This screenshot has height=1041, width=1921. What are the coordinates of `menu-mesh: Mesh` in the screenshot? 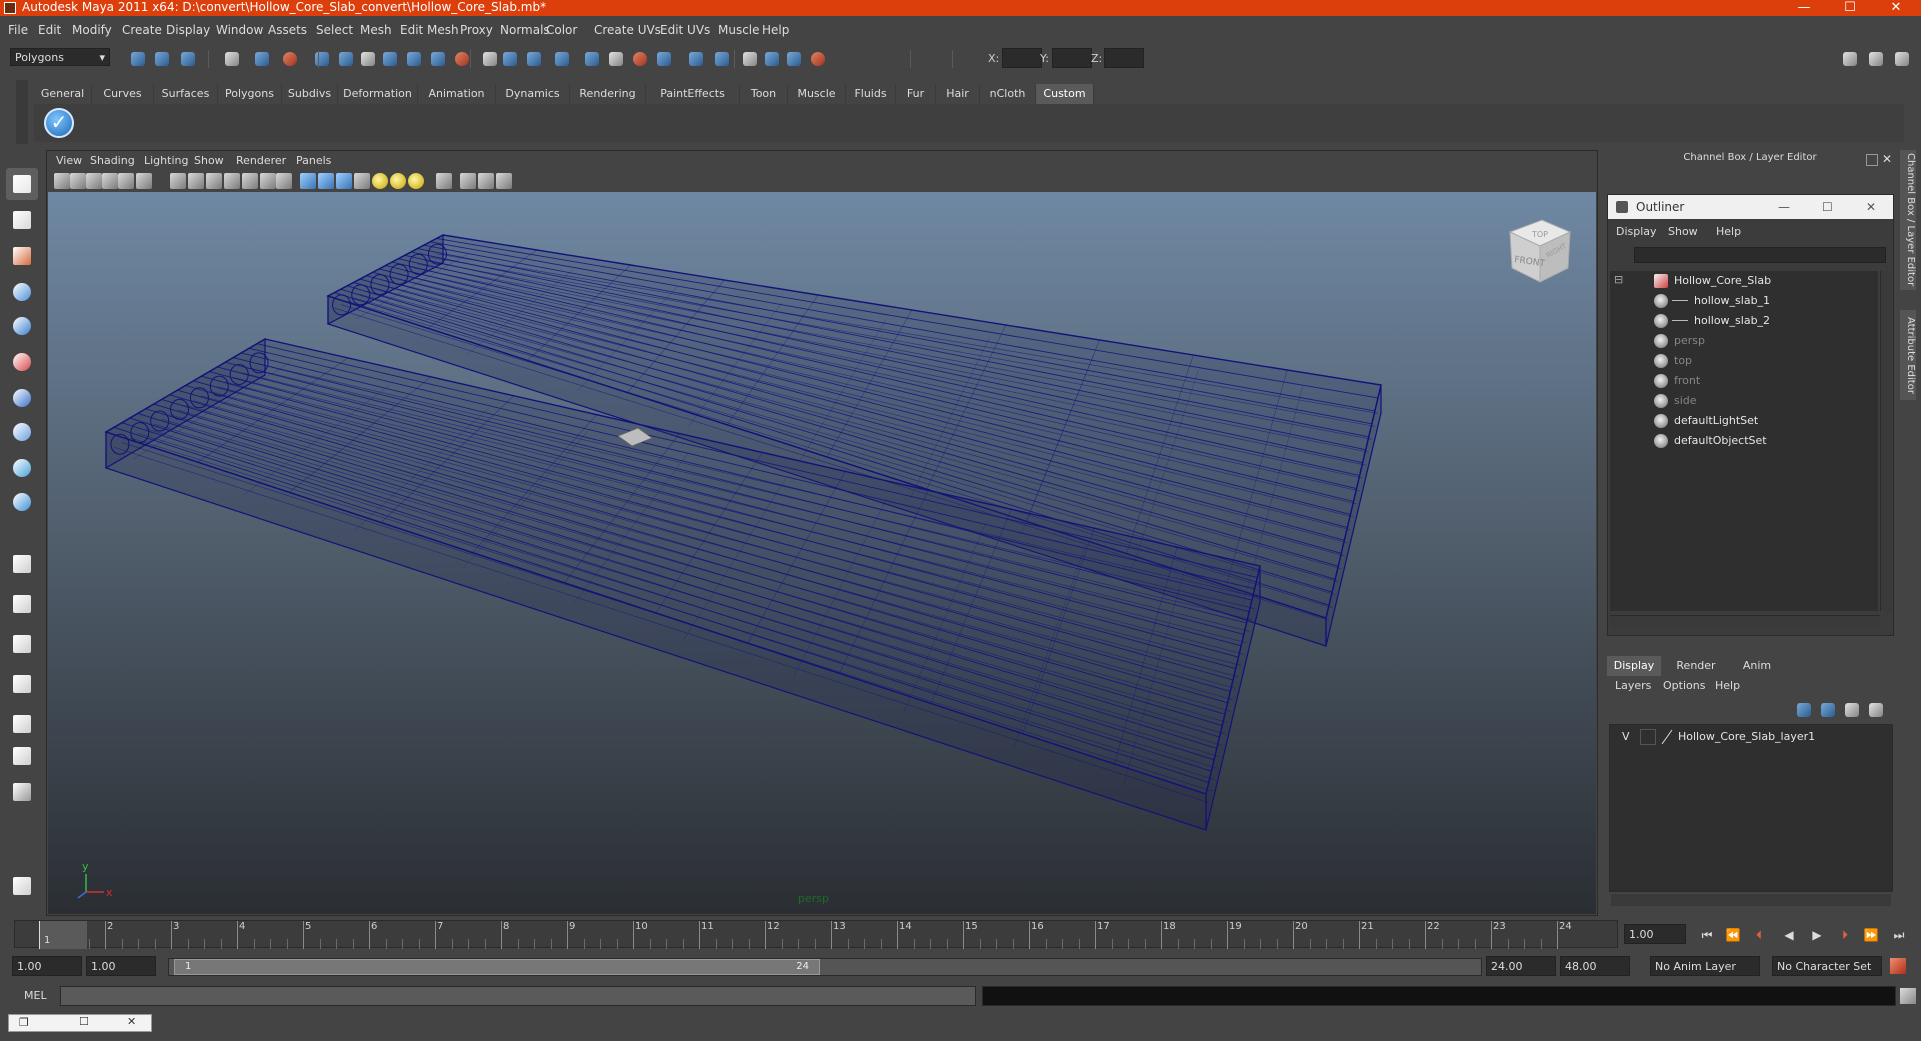 It's located at (376, 30).